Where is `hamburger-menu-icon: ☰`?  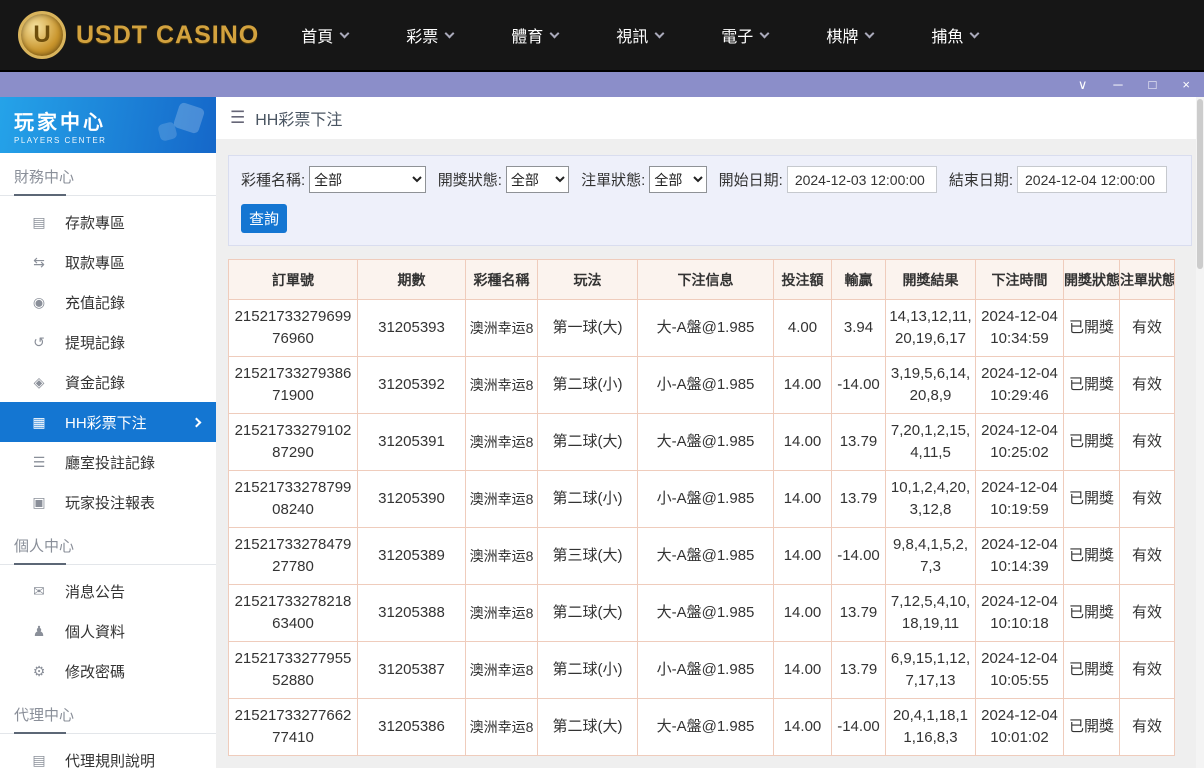 hamburger-menu-icon: ☰ is located at coordinates (237, 118).